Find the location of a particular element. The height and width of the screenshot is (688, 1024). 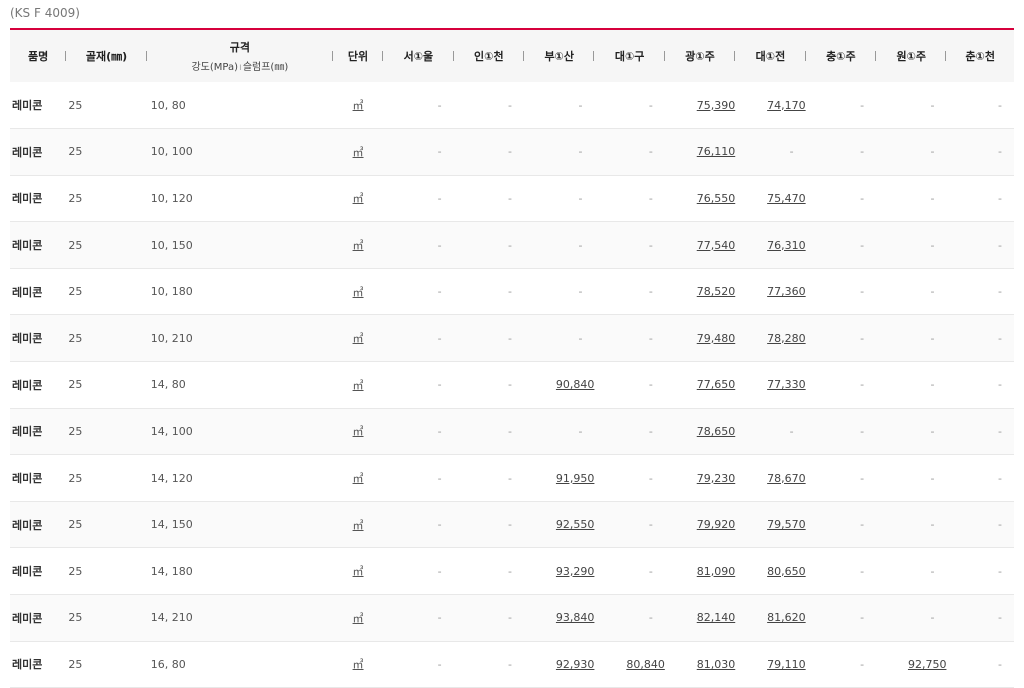

price-link: 77,360 is located at coordinates (786, 291).